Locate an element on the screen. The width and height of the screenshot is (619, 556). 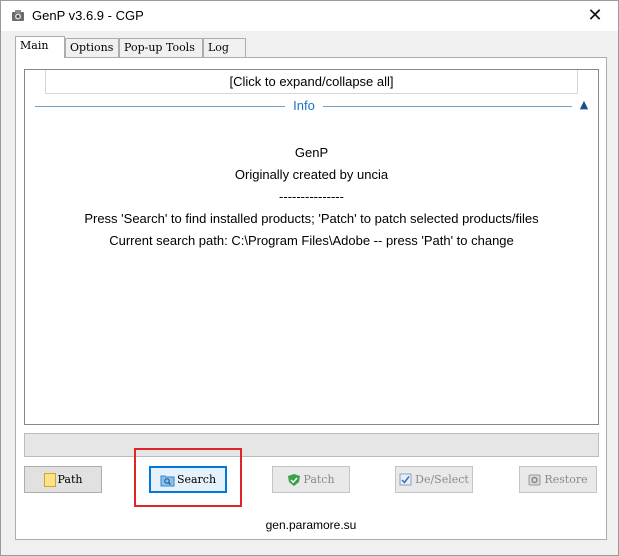
tab-options-label: Options is located at coordinates (92, 47).